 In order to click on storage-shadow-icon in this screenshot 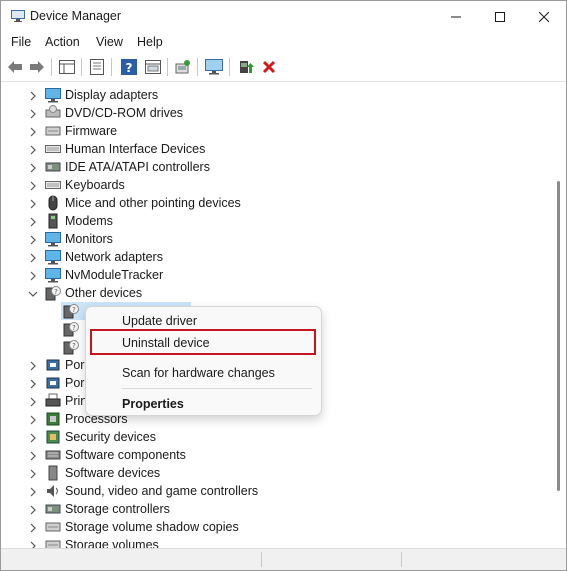, I will do `click(53, 527)`.